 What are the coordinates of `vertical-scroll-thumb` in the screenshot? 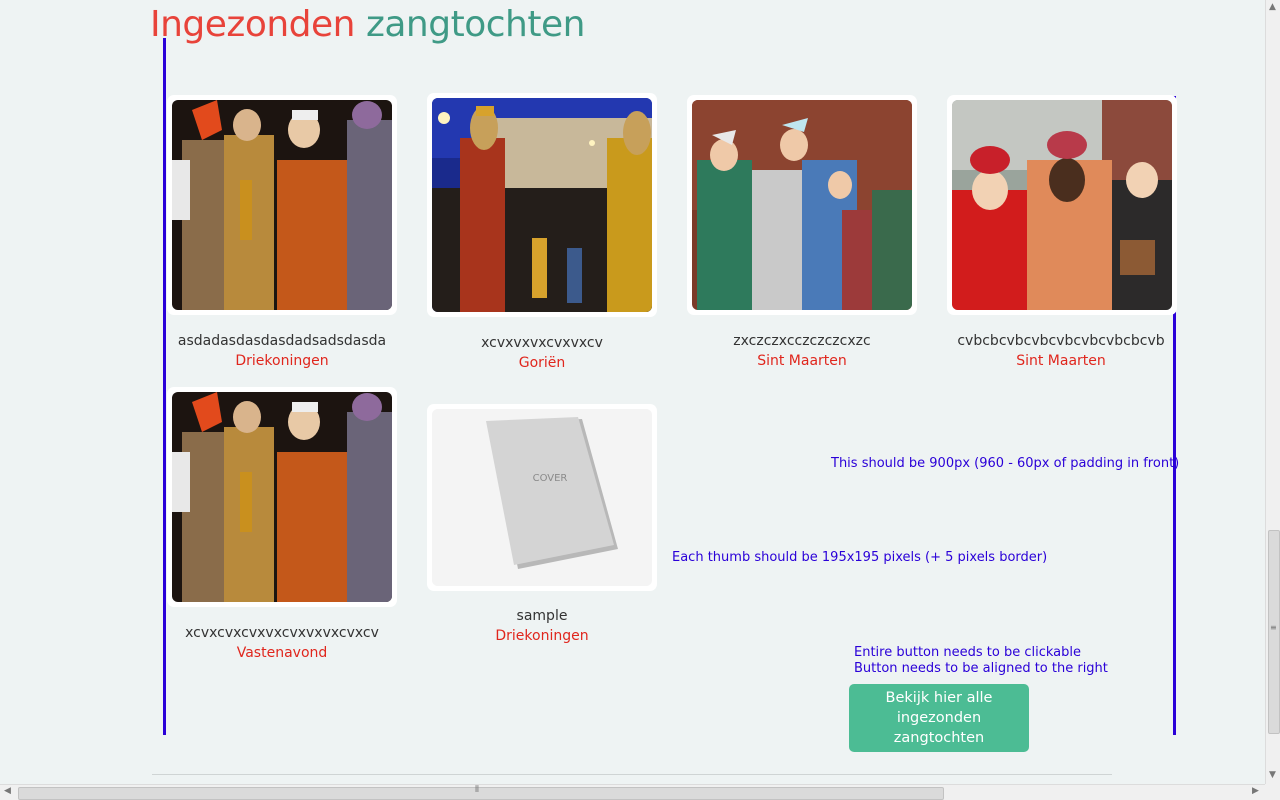 It's located at (1274, 632).